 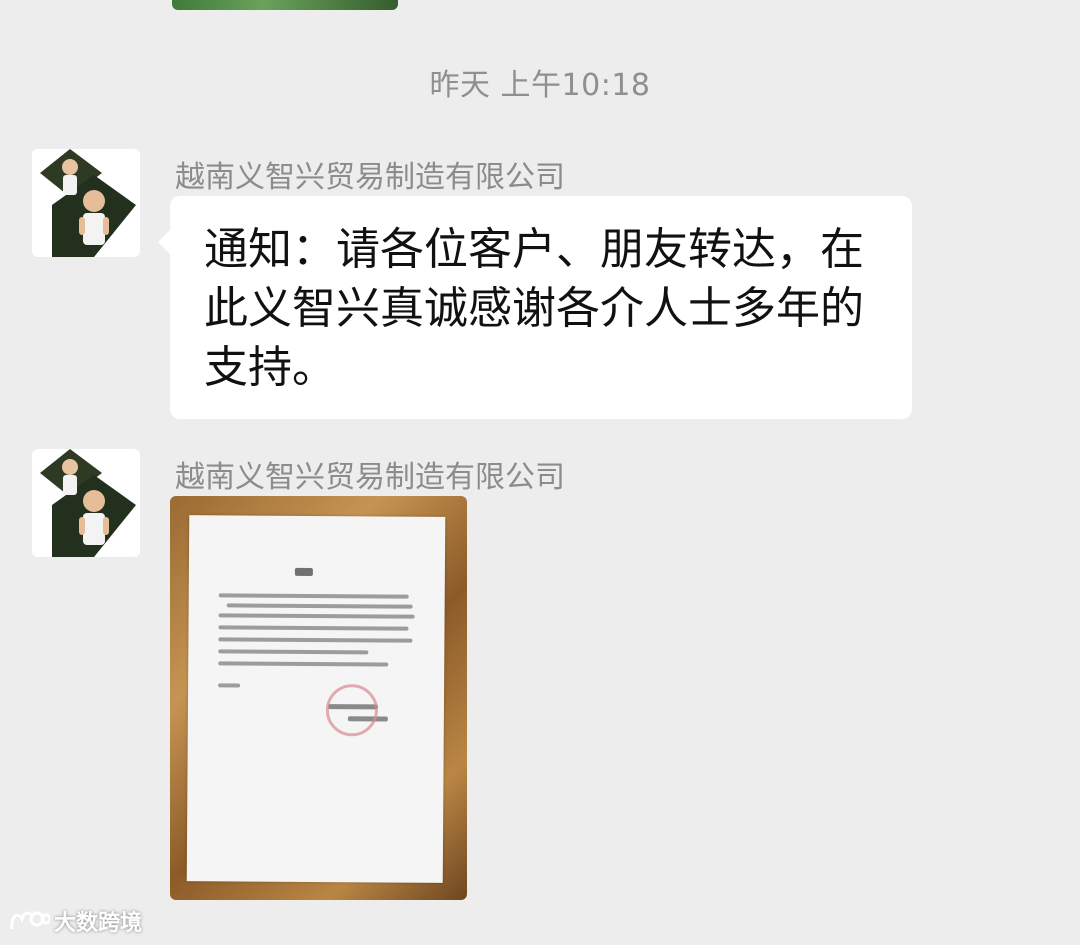 I want to click on watermark: 大数跨境, so click(x=75, y=921).